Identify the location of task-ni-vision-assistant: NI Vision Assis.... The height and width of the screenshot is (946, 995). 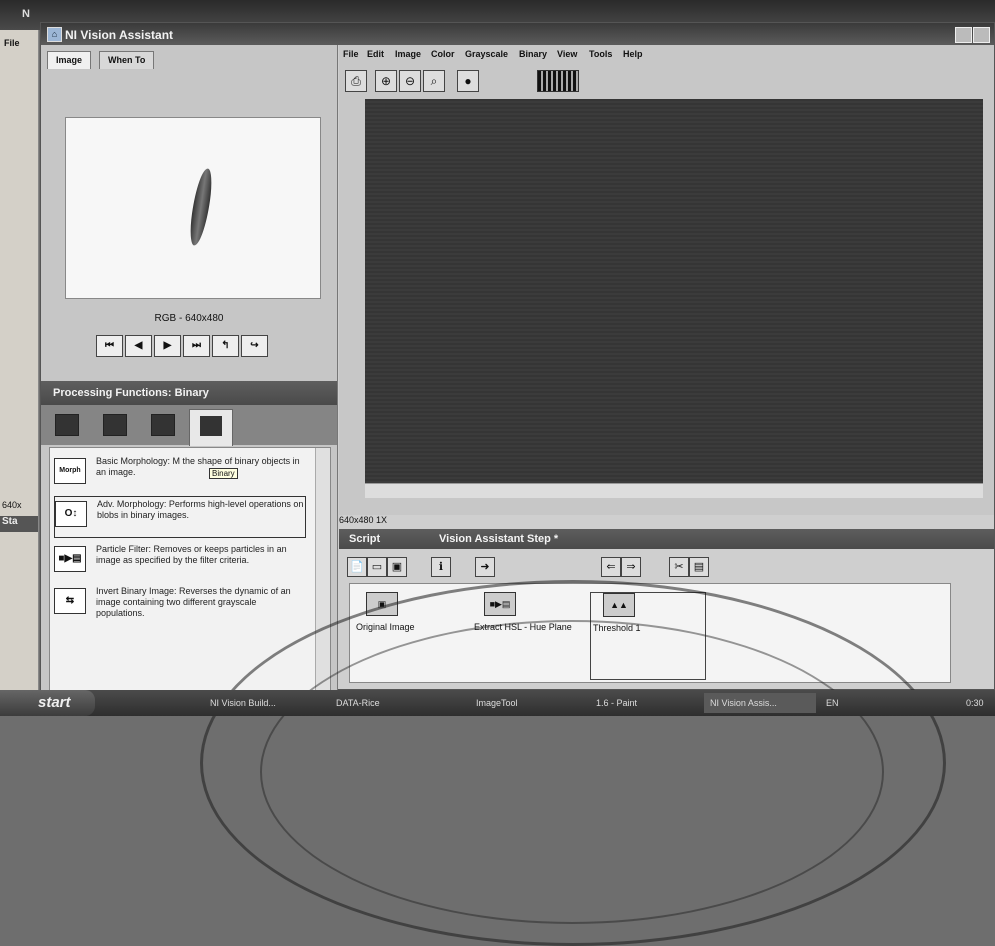
(760, 703).